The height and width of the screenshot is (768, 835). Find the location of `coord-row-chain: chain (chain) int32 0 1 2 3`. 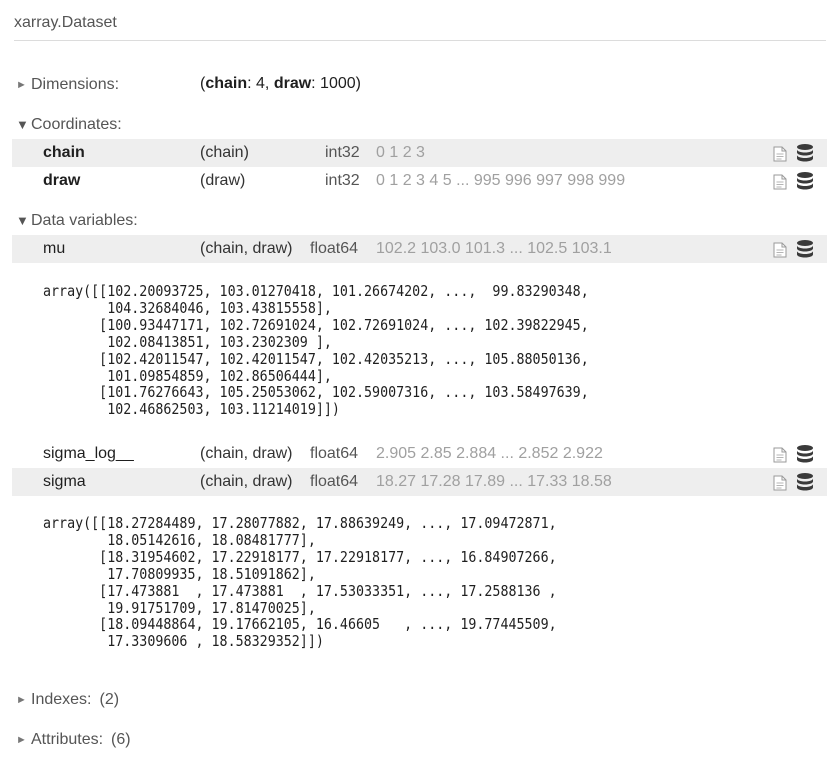

coord-row-chain: chain (chain) int32 0 1 2 3 is located at coordinates (419, 153).